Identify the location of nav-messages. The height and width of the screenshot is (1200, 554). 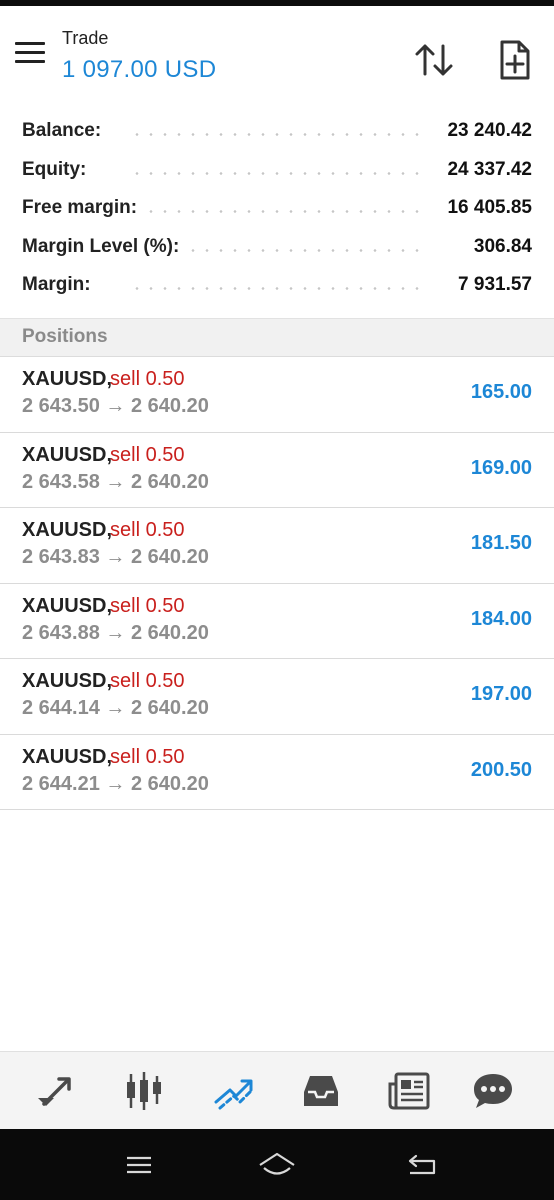
(493, 1091).